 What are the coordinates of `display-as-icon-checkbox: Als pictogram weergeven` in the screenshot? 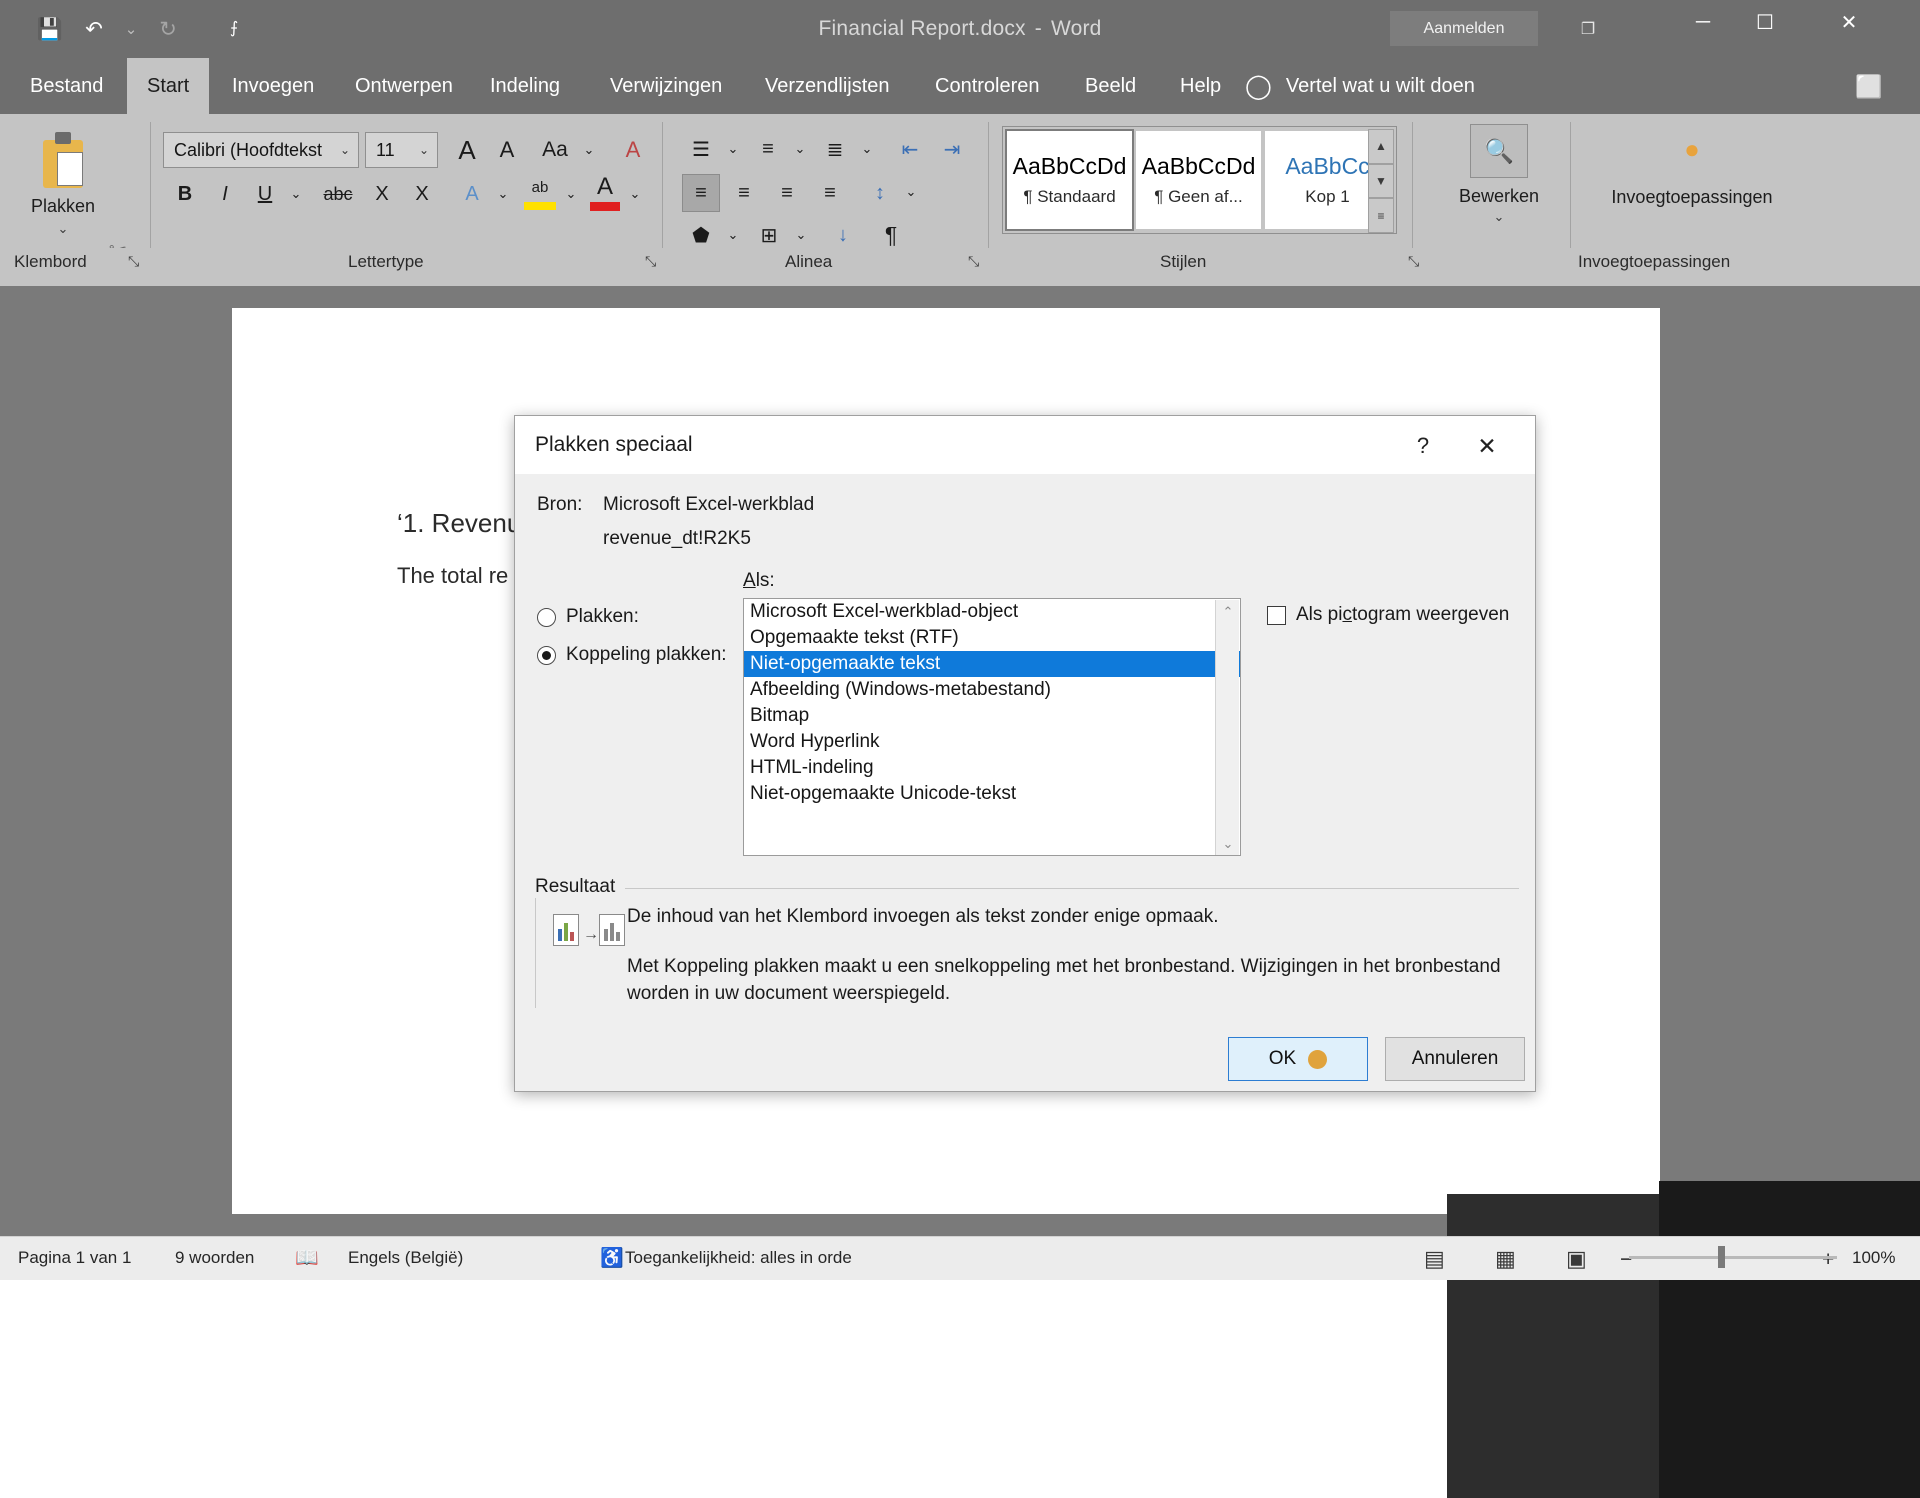 It's located at (1388, 615).